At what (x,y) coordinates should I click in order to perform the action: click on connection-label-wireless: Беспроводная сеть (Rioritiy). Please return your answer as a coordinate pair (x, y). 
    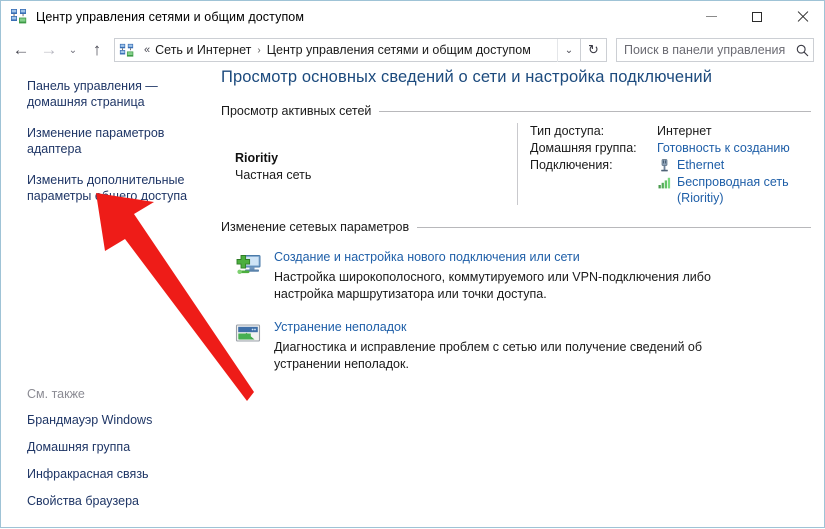
    Looking at the image, I should click on (750, 190).